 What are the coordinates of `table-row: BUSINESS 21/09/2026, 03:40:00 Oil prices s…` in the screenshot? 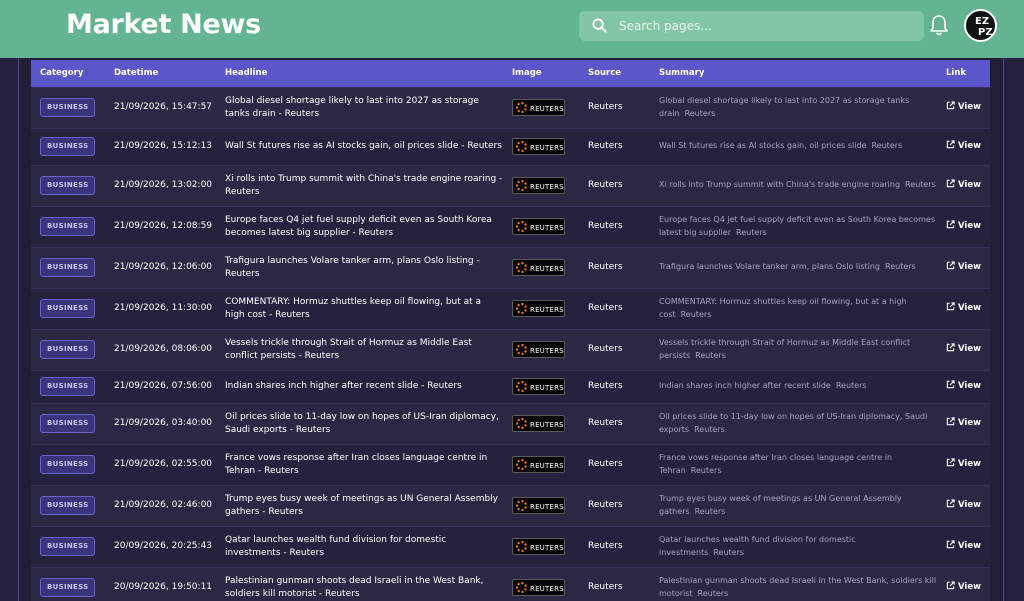 It's located at (510, 423).